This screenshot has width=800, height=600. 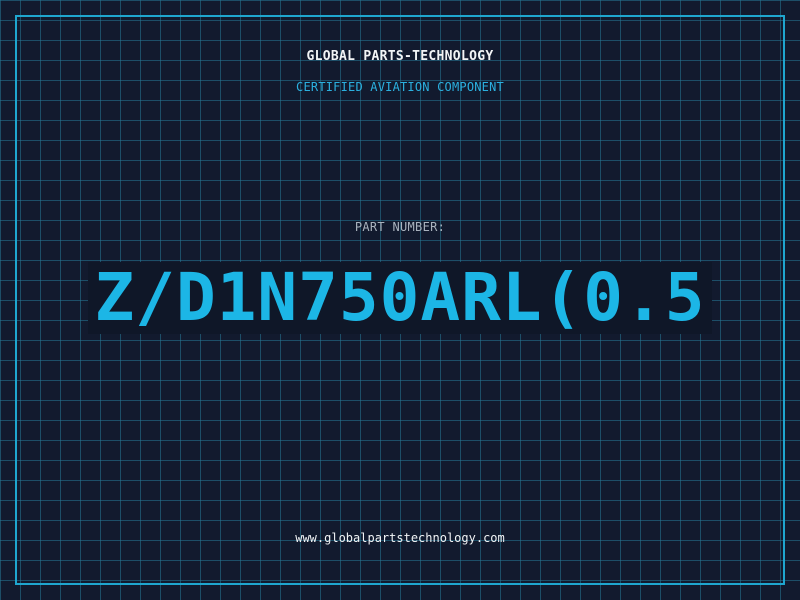 What do you see at coordinates (400, 227) in the screenshot?
I see `part-number-label: PART NUMBER:` at bounding box center [400, 227].